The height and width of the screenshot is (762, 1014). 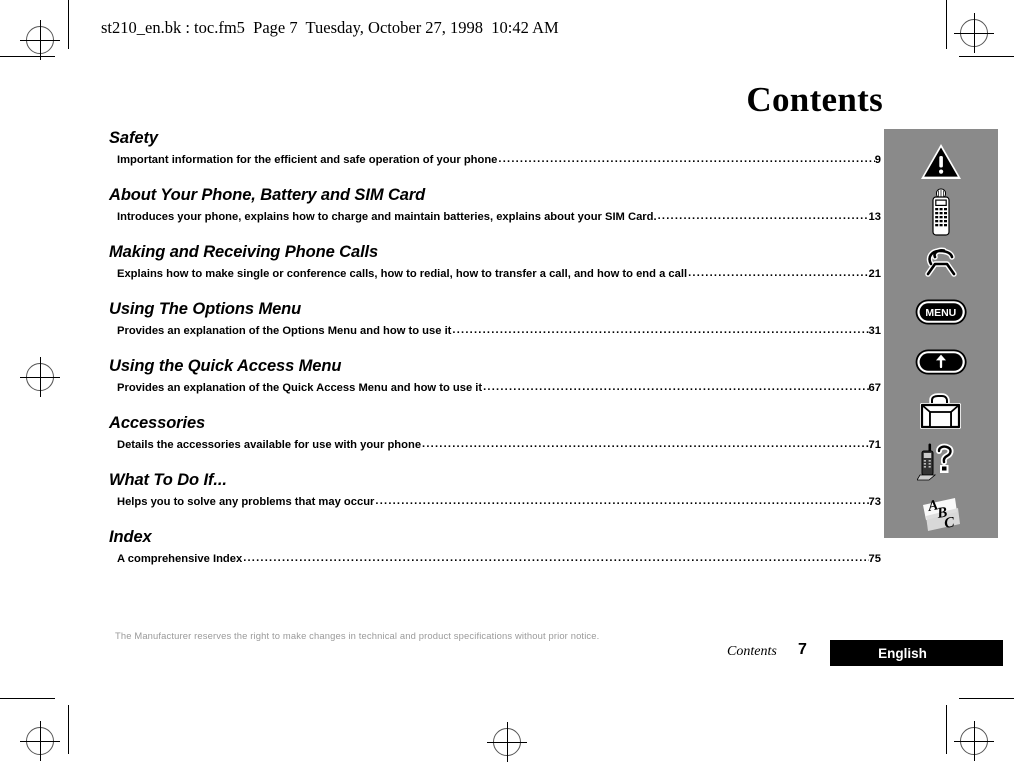 I want to click on crop-line-bottom-left-horizontal, so click(x=27, y=698).